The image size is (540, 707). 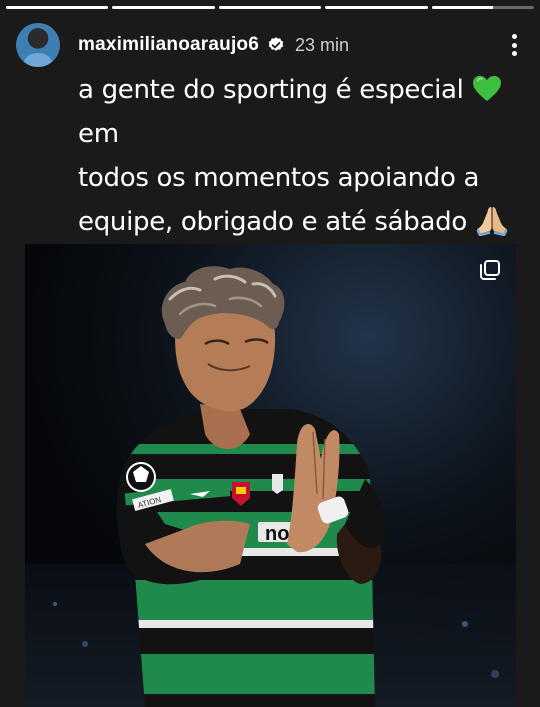 I want to click on folded-hands-emoji, so click(x=492, y=221).